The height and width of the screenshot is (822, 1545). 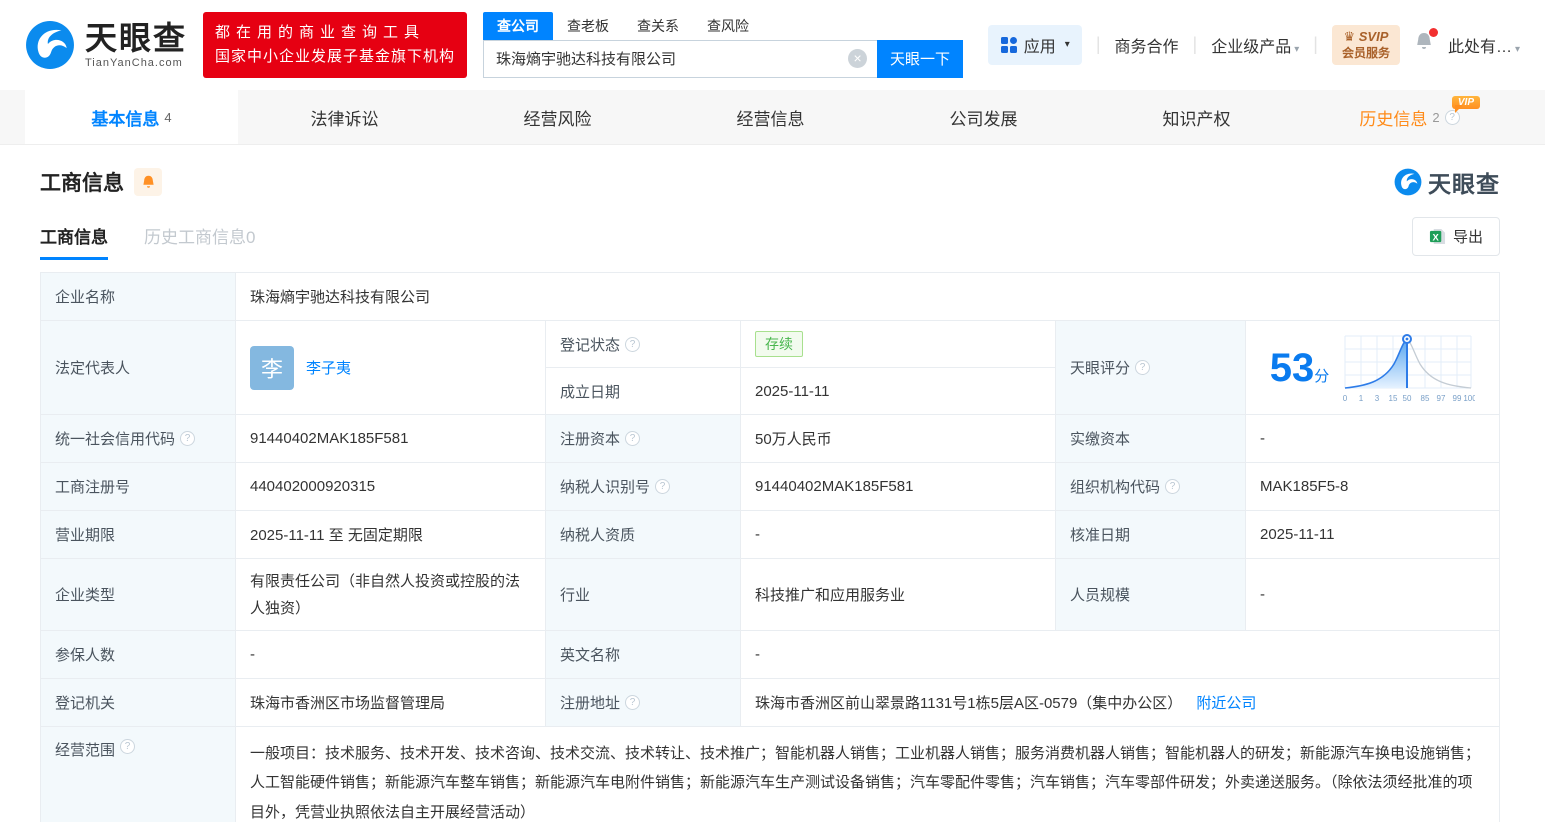 What do you see at coordinates (1467, 237) in the screenshot?
I see `export-label: 导出` at bounding box center [1467, 237].